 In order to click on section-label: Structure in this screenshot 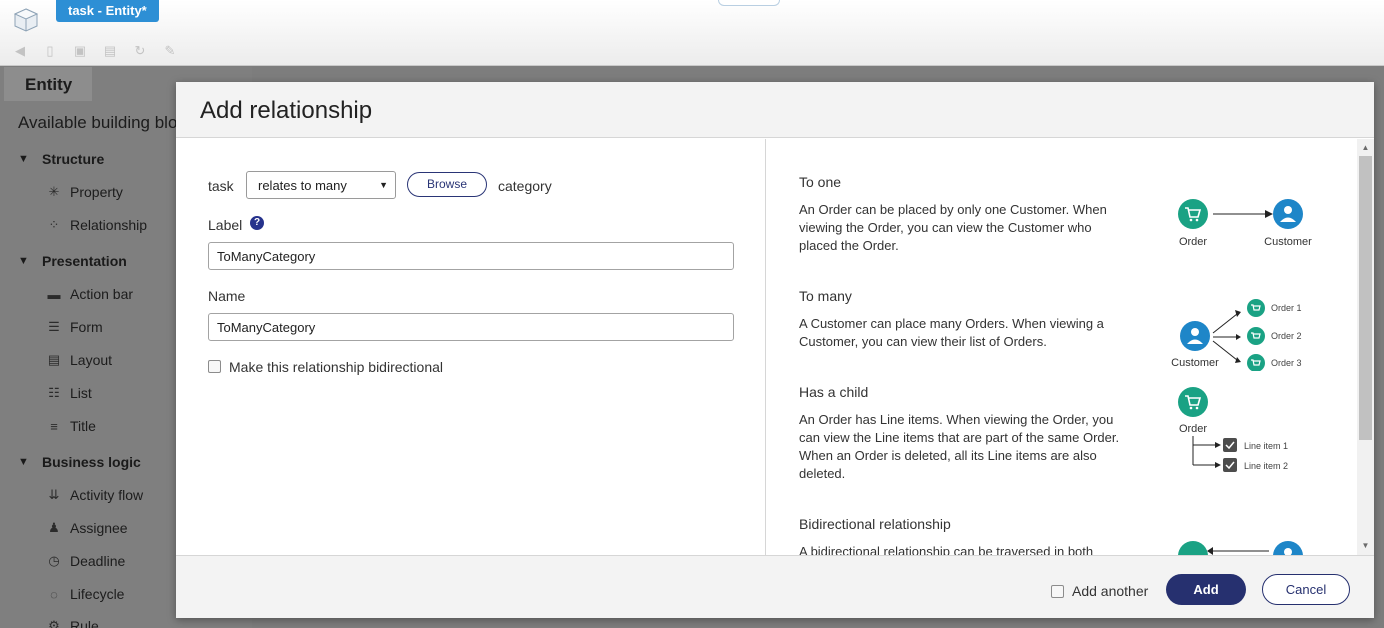, I will do `click(73, 159)`.